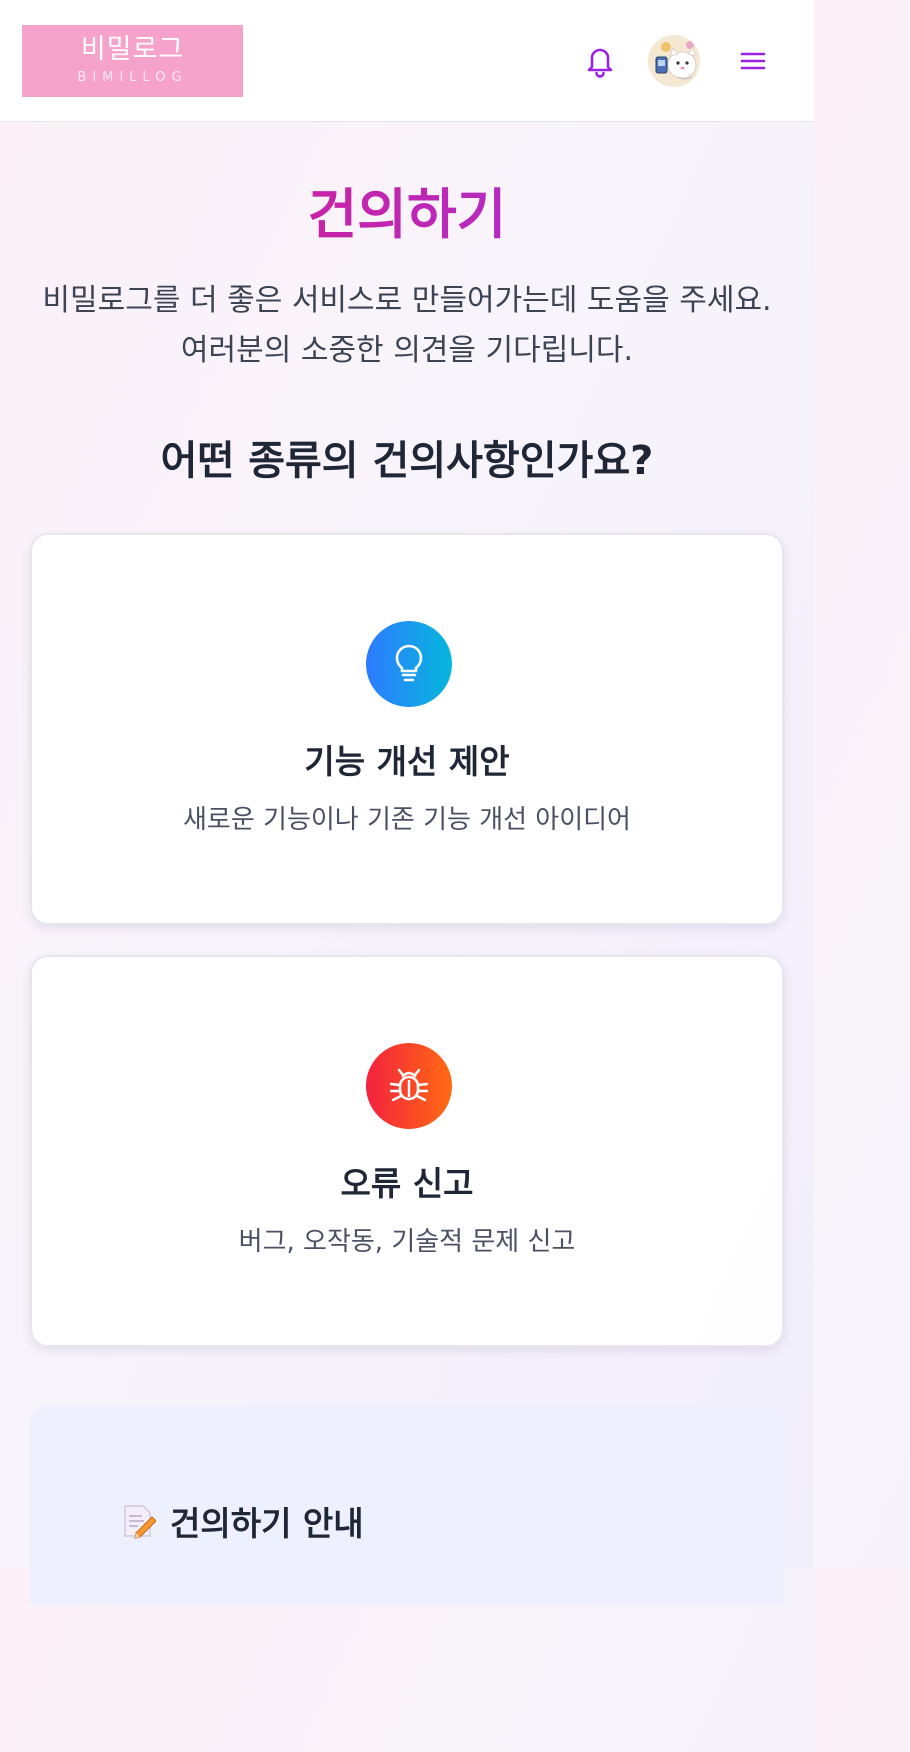  Describe the element at coordinates (407, 215) in the screenshot. I see `page-title: 건의하기` at that location.